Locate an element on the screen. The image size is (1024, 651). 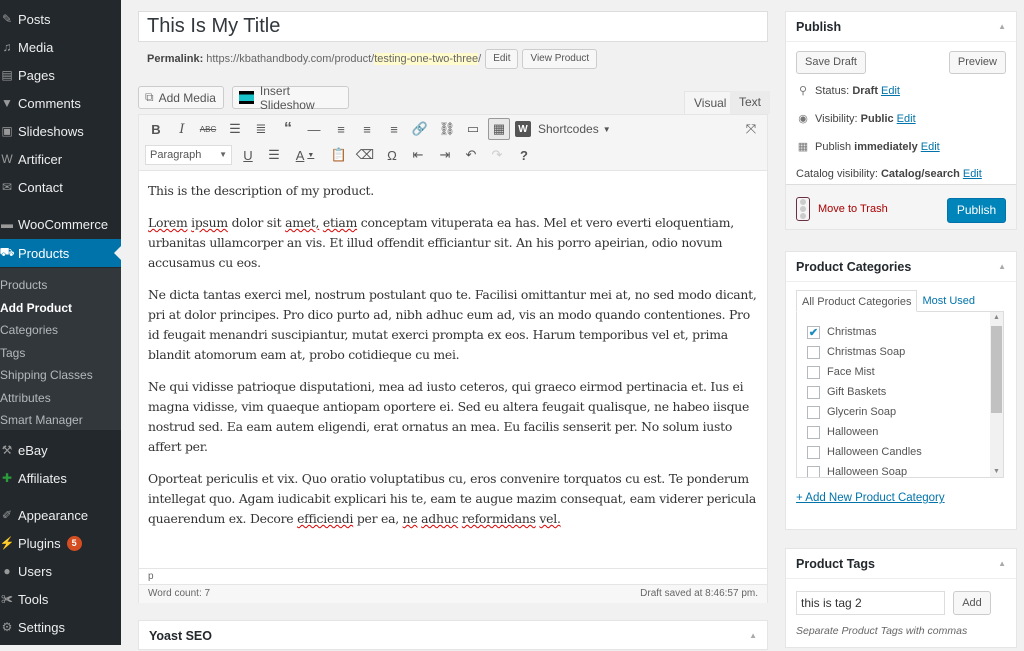
special-character-icon: Ω is located at coordinates (392, 155).